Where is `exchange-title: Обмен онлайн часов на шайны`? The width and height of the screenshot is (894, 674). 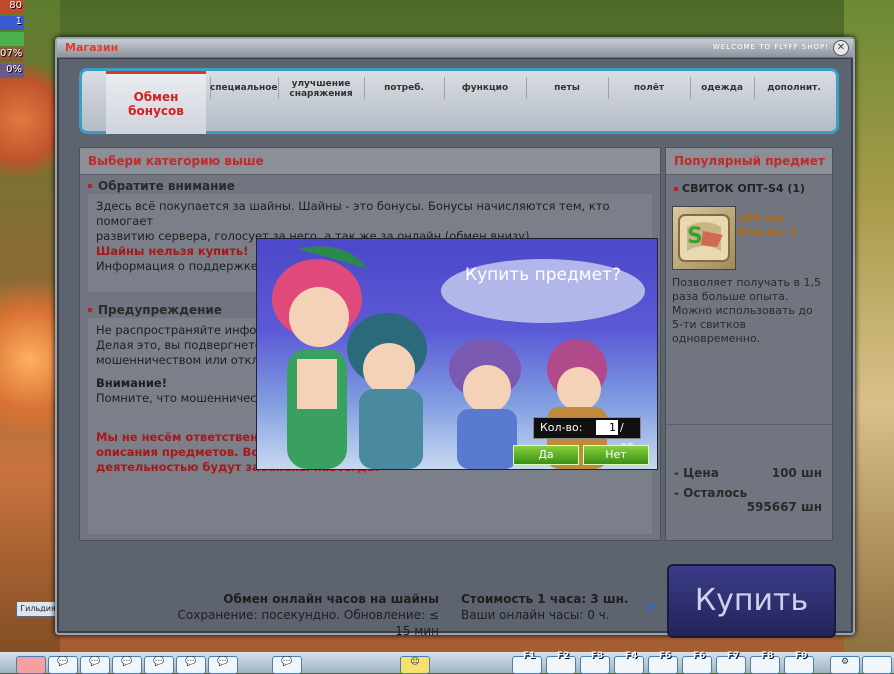
exchange-title: Обмен онлайн часов на шайны is located at coordinates (331, 599).